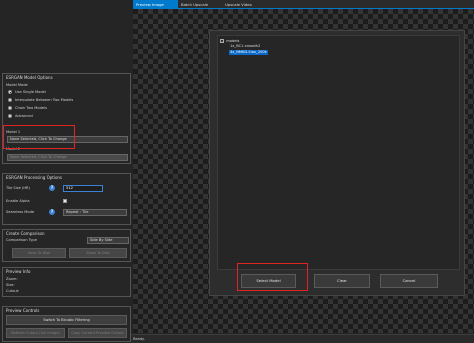 The height and width of the screenshot is (343, 474). I want to click on radio-single-model-label: Use Single Model, so click(30, 92).